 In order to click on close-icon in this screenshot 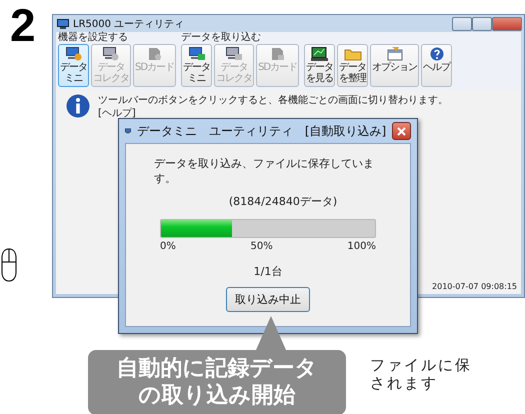, I will do `click(401, 131)`.